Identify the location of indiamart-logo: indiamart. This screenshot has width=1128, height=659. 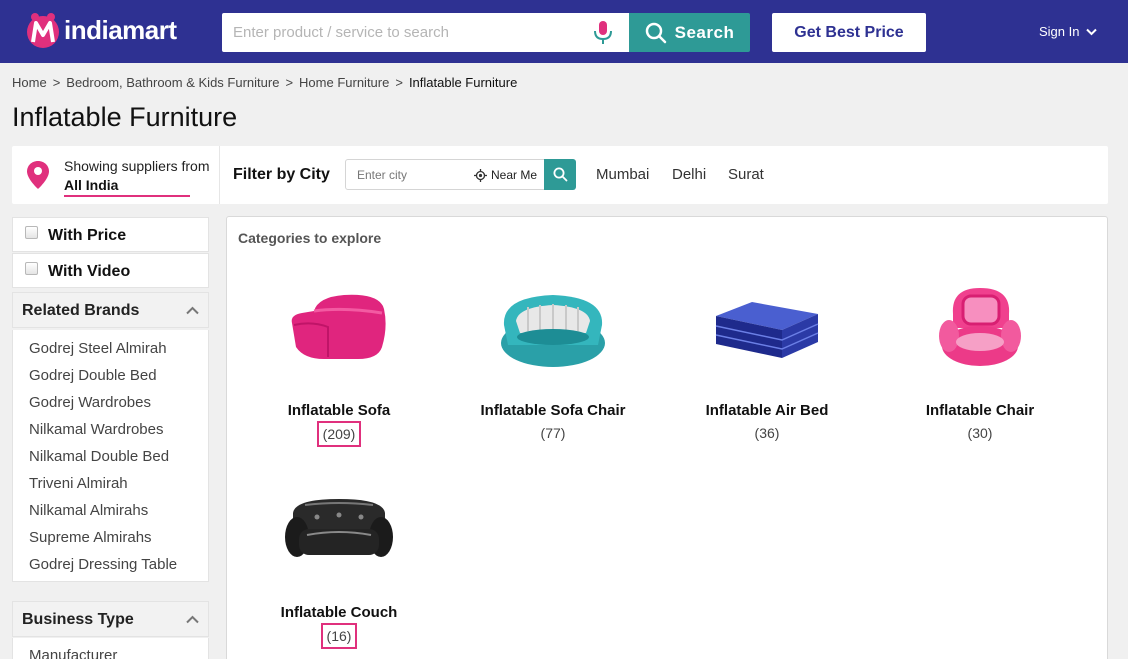
(100, 30).